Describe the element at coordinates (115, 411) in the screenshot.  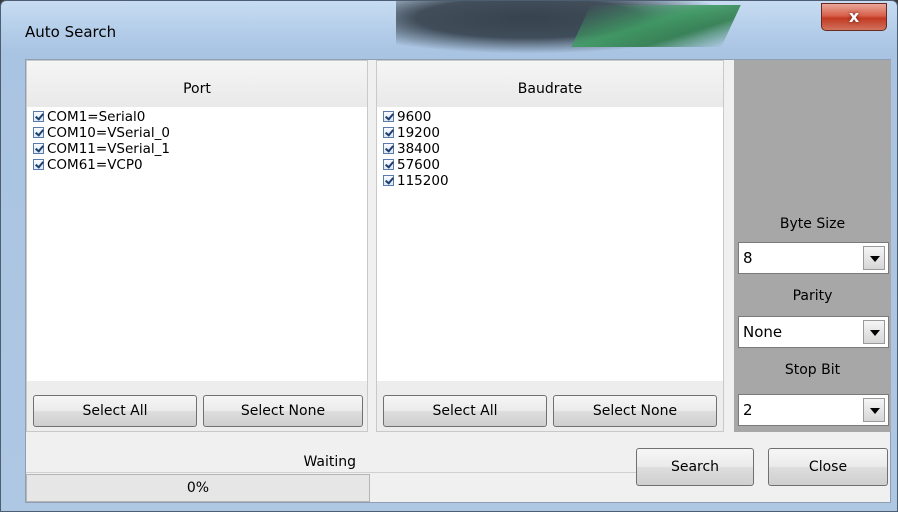
I see `port-select-all-button: Select All` at that location.